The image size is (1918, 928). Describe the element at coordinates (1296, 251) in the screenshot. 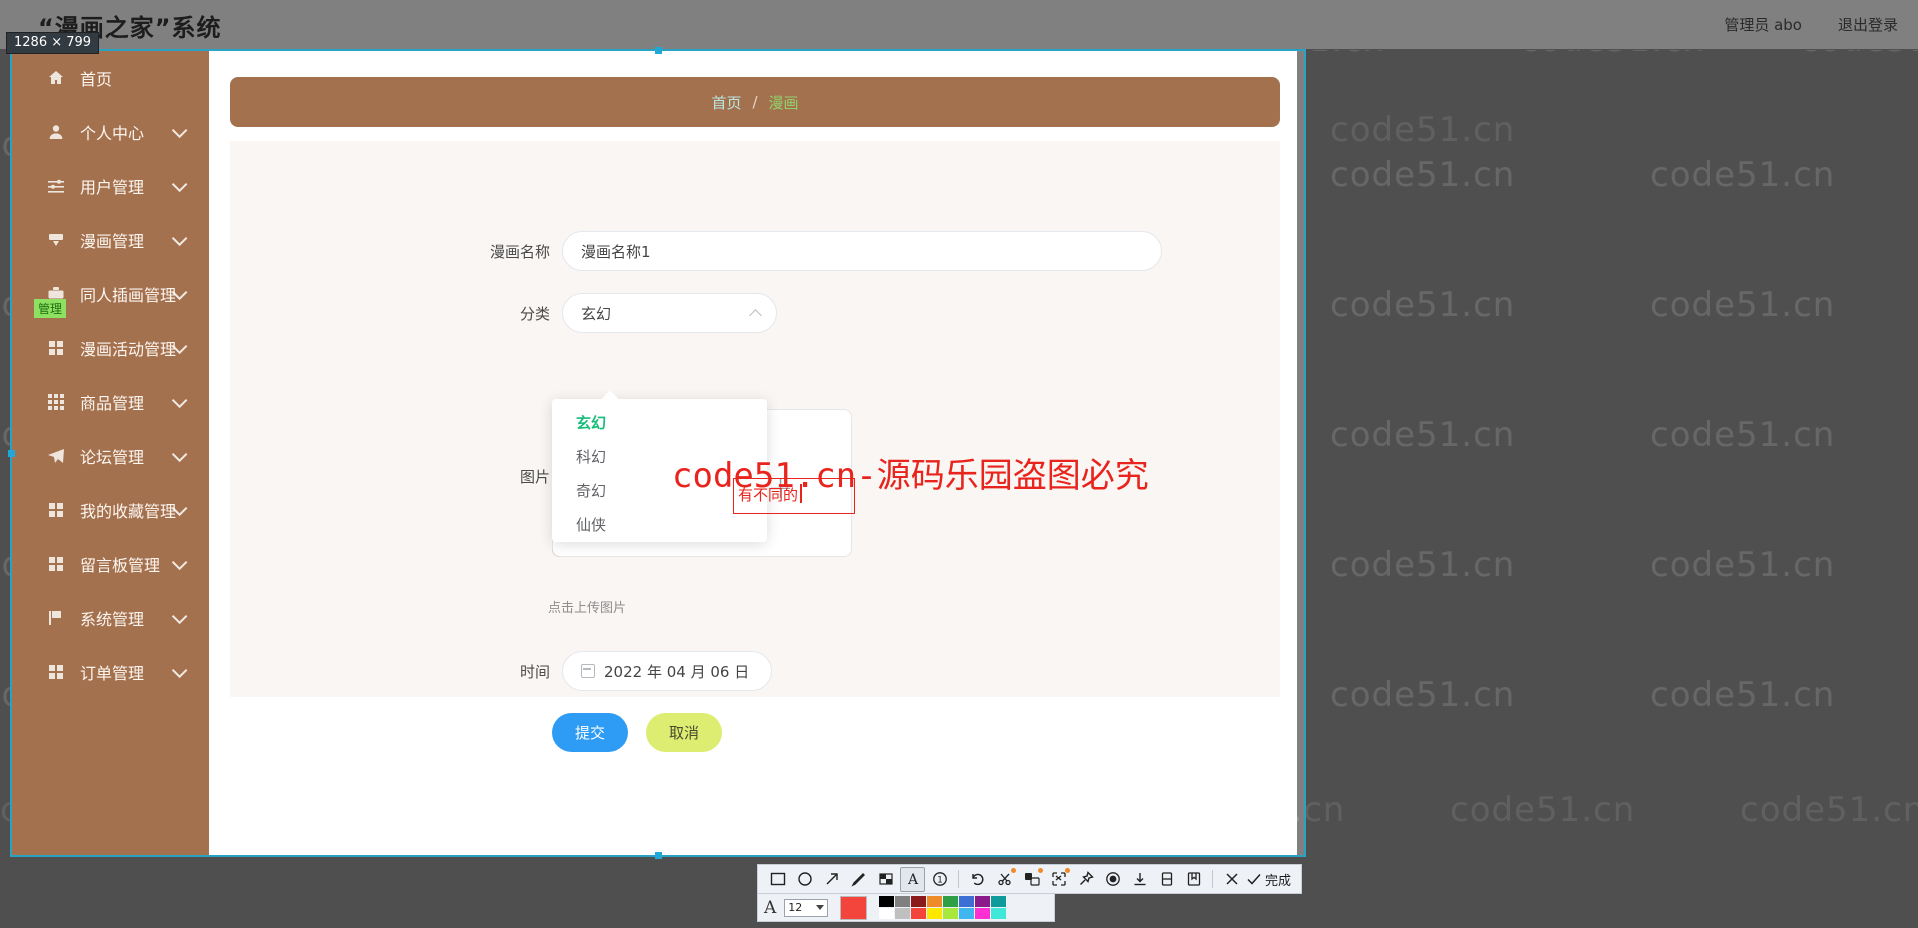

I see `field-comic-type: 漫画类型 原创漫画` at that location.